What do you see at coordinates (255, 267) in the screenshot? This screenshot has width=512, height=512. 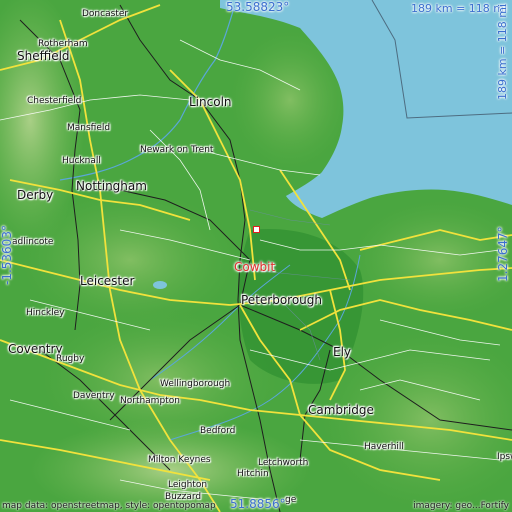 I see `place-label: Cowbit` at bounding box center [255, 267].